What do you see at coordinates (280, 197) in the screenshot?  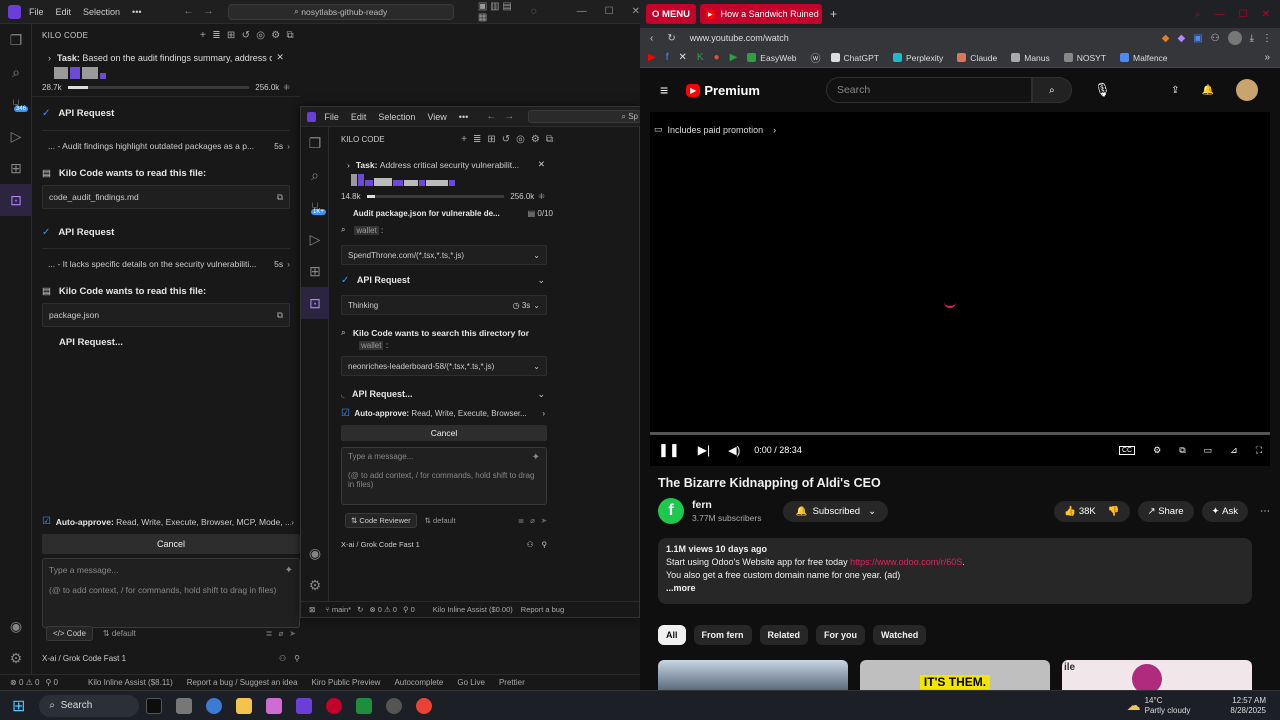 I see `open-external-icon: ⧉` at bounding box center [280, 197].